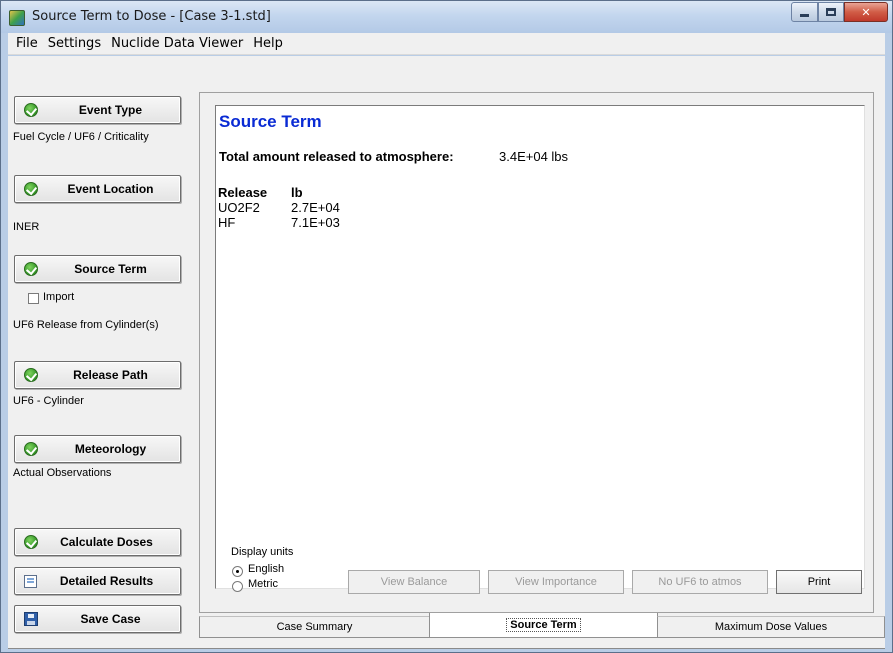 This screenshot has width=893, height=653. I want to click on metric-radio, so click(237, 586).